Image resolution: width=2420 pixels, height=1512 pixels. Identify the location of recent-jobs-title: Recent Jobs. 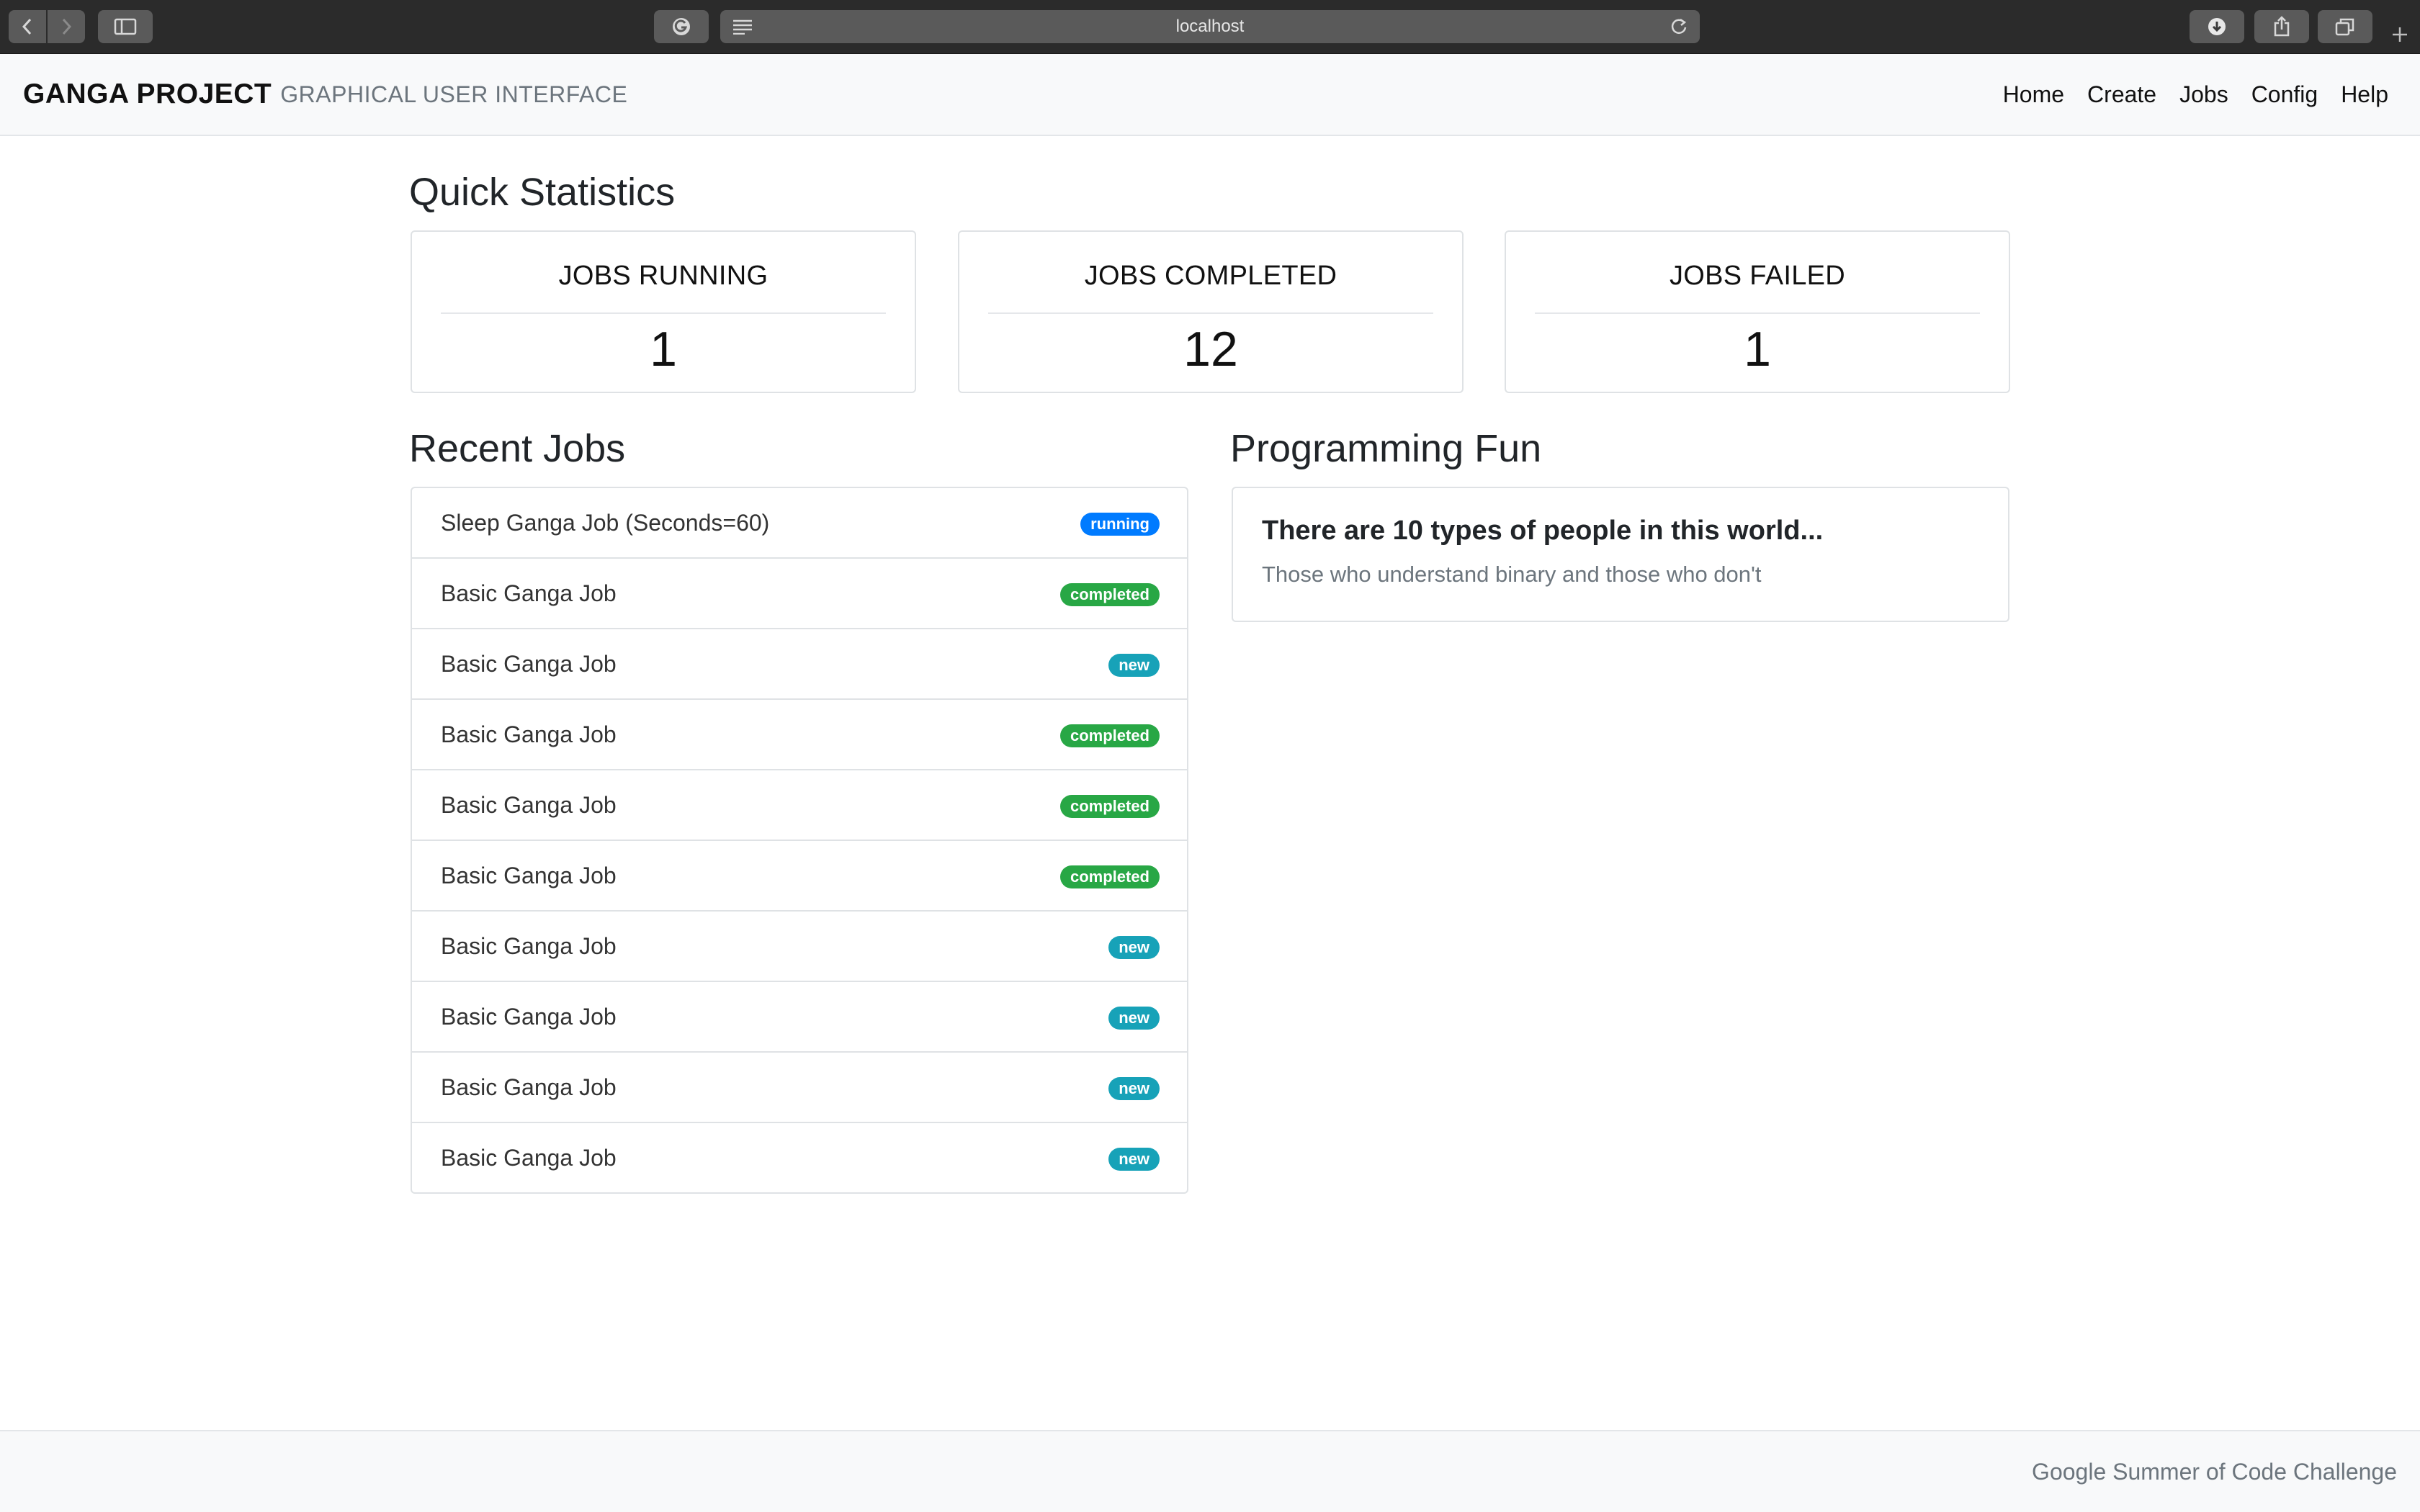
(517, 448).